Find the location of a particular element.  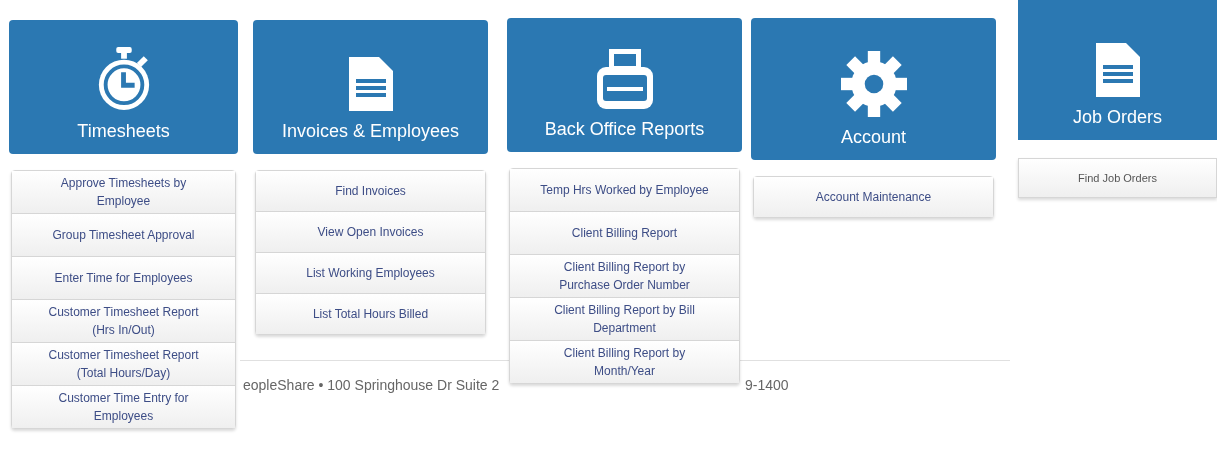

menu-item: Customer Timesheet Report (Total Hours/Day) is located at coordinates (123, 363).